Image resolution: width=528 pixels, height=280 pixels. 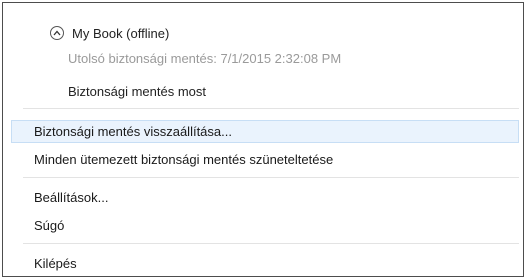 I want to click on menu-item-exit: Kilépés, so click(x=265, y=263).